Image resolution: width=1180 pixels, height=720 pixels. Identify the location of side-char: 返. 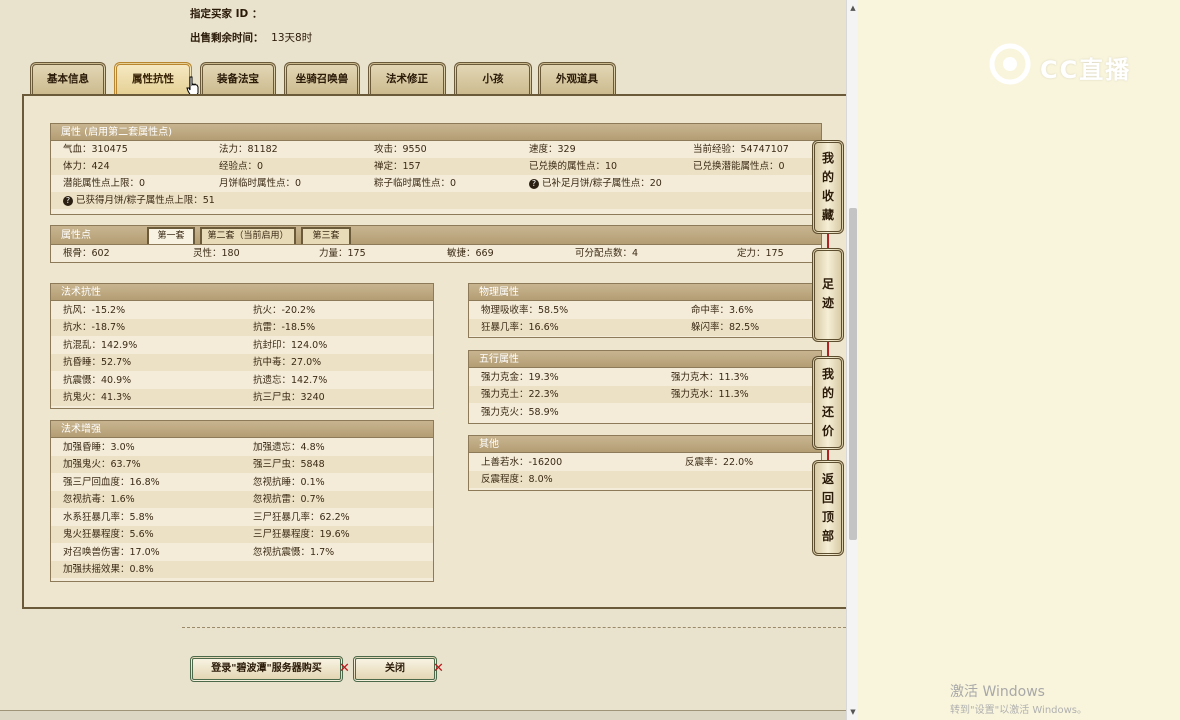
(827, 479).